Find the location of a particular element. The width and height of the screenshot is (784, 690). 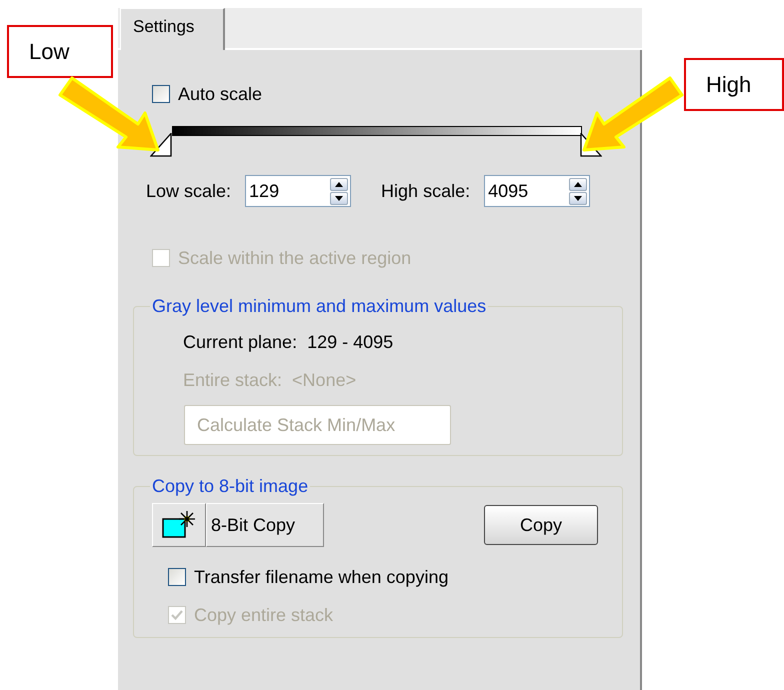

field-label: Low scale: is located at coordinates (189, 191).